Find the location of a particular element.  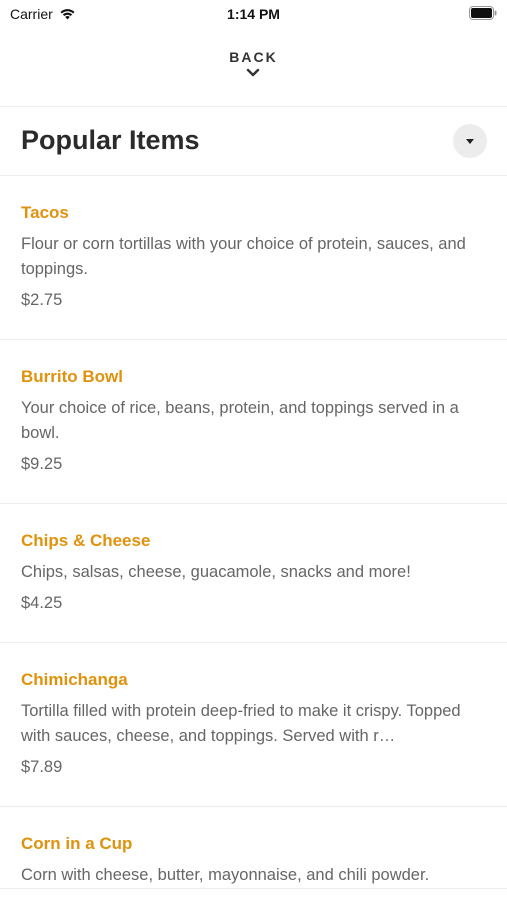

page-title: Popular Items is located at coordinates (110, 140).